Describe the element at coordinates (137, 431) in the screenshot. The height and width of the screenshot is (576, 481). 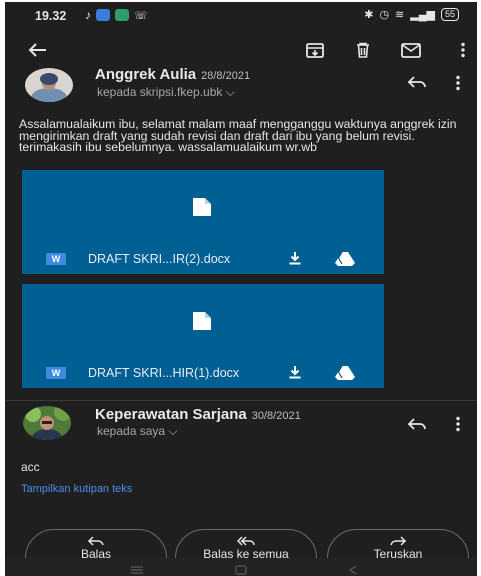
I see `recipient-line: kepada saya ⌵` at that location.